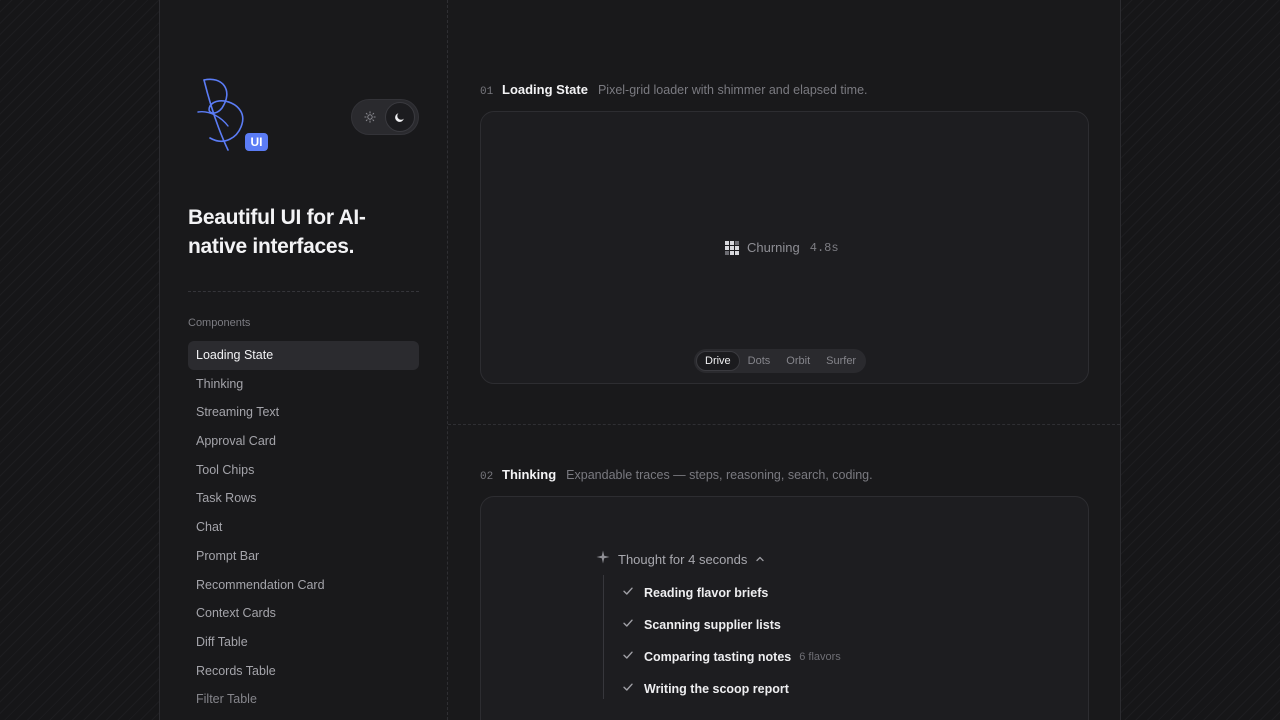 The height and width of the screenshot is (720, 1280). Describe the element at coordinates (303, 642) in the screenshot. I see `sidebar-item-diff-table: Diff Table` at that location.